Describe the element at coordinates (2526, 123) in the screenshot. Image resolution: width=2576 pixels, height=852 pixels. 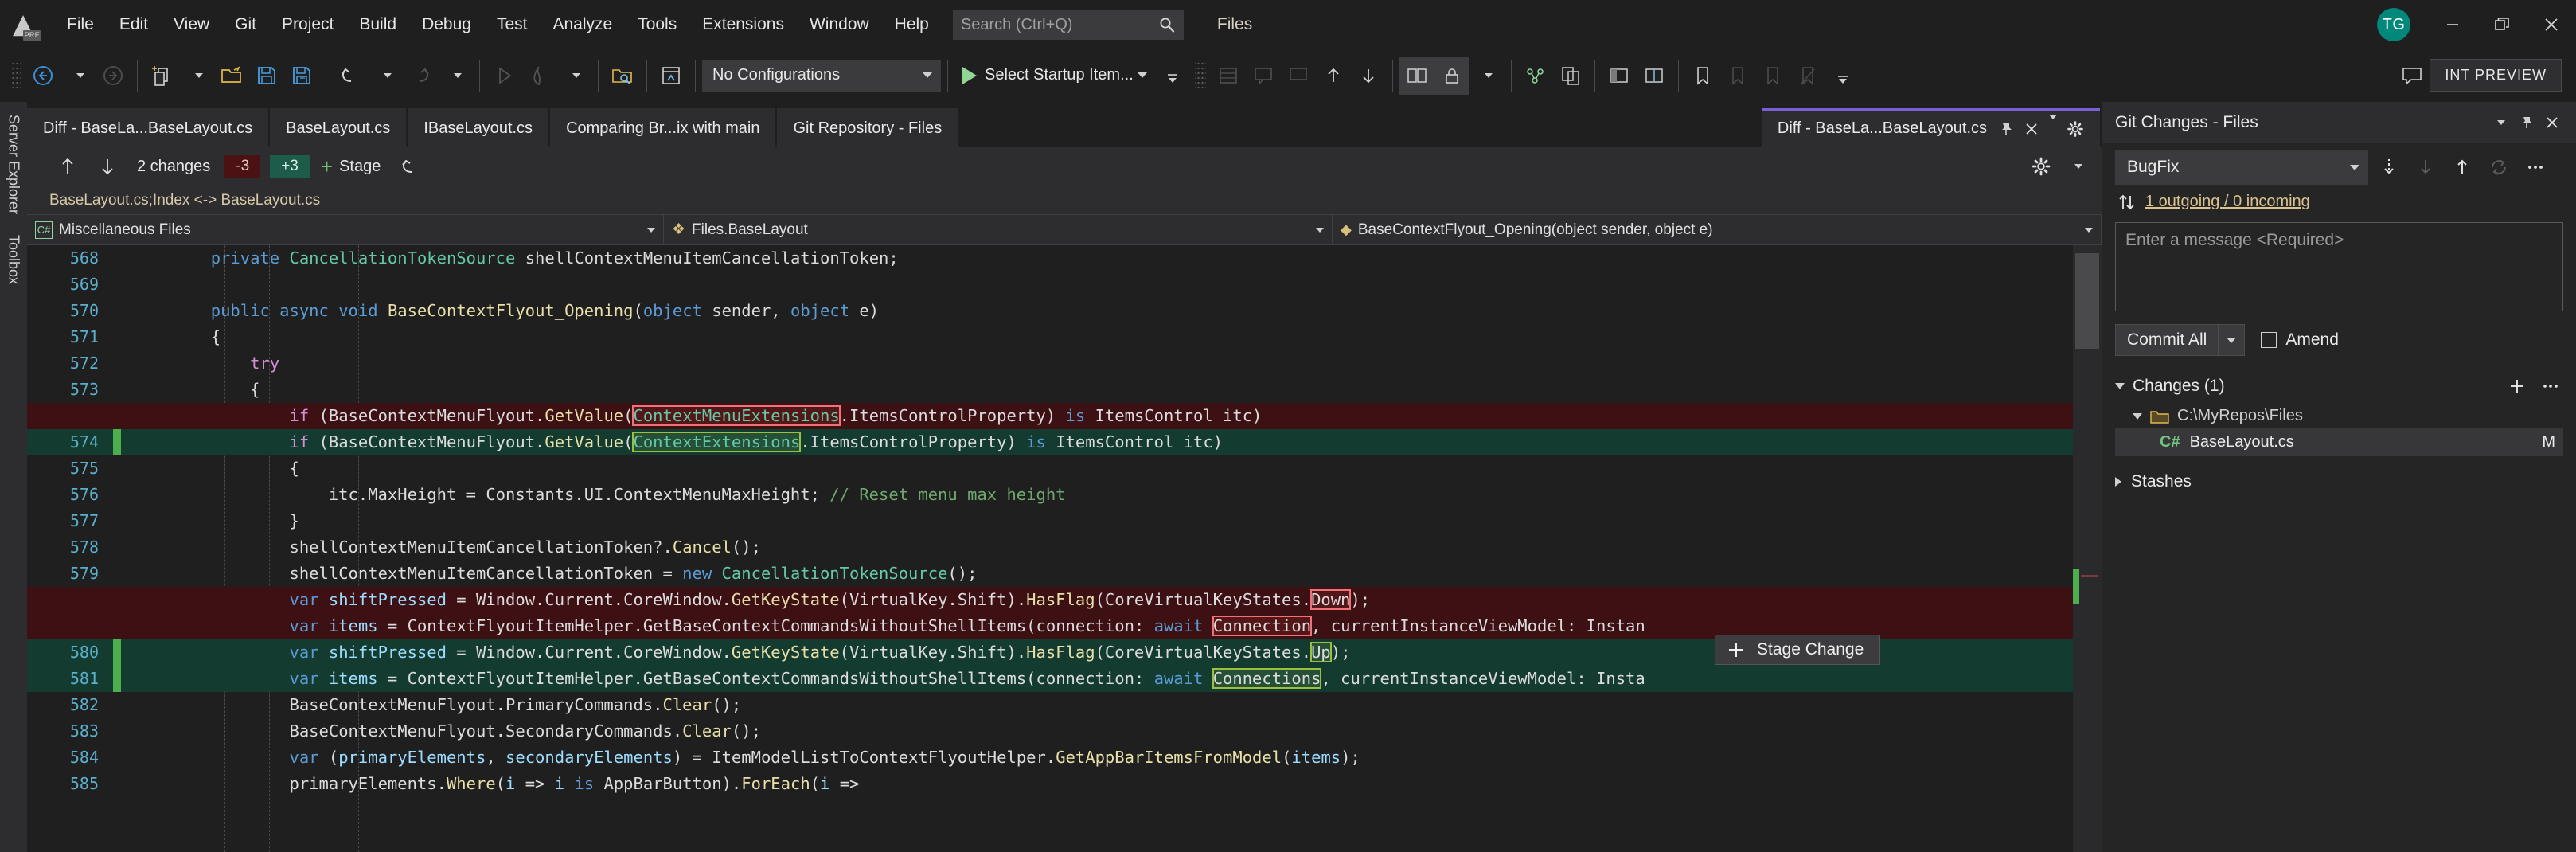
I see `pin-icon-panel` at that location.